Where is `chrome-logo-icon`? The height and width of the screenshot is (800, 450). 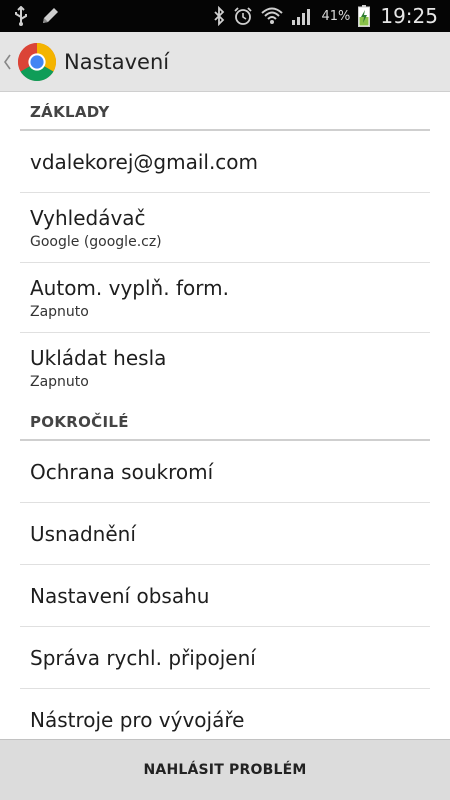 chrome-logo-icon is located at coordinates (37, 62).